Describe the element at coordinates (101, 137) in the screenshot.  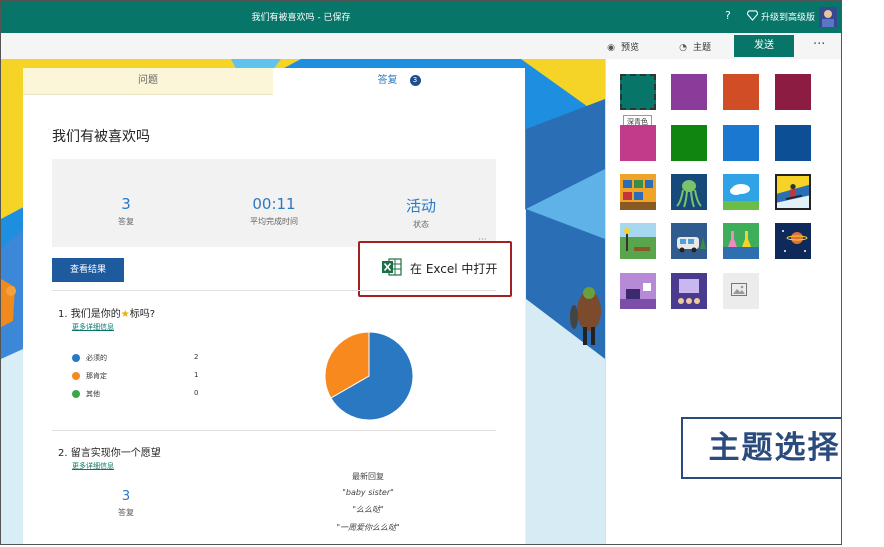
I see `form-title: 我们有被喜欢吗` at that location.